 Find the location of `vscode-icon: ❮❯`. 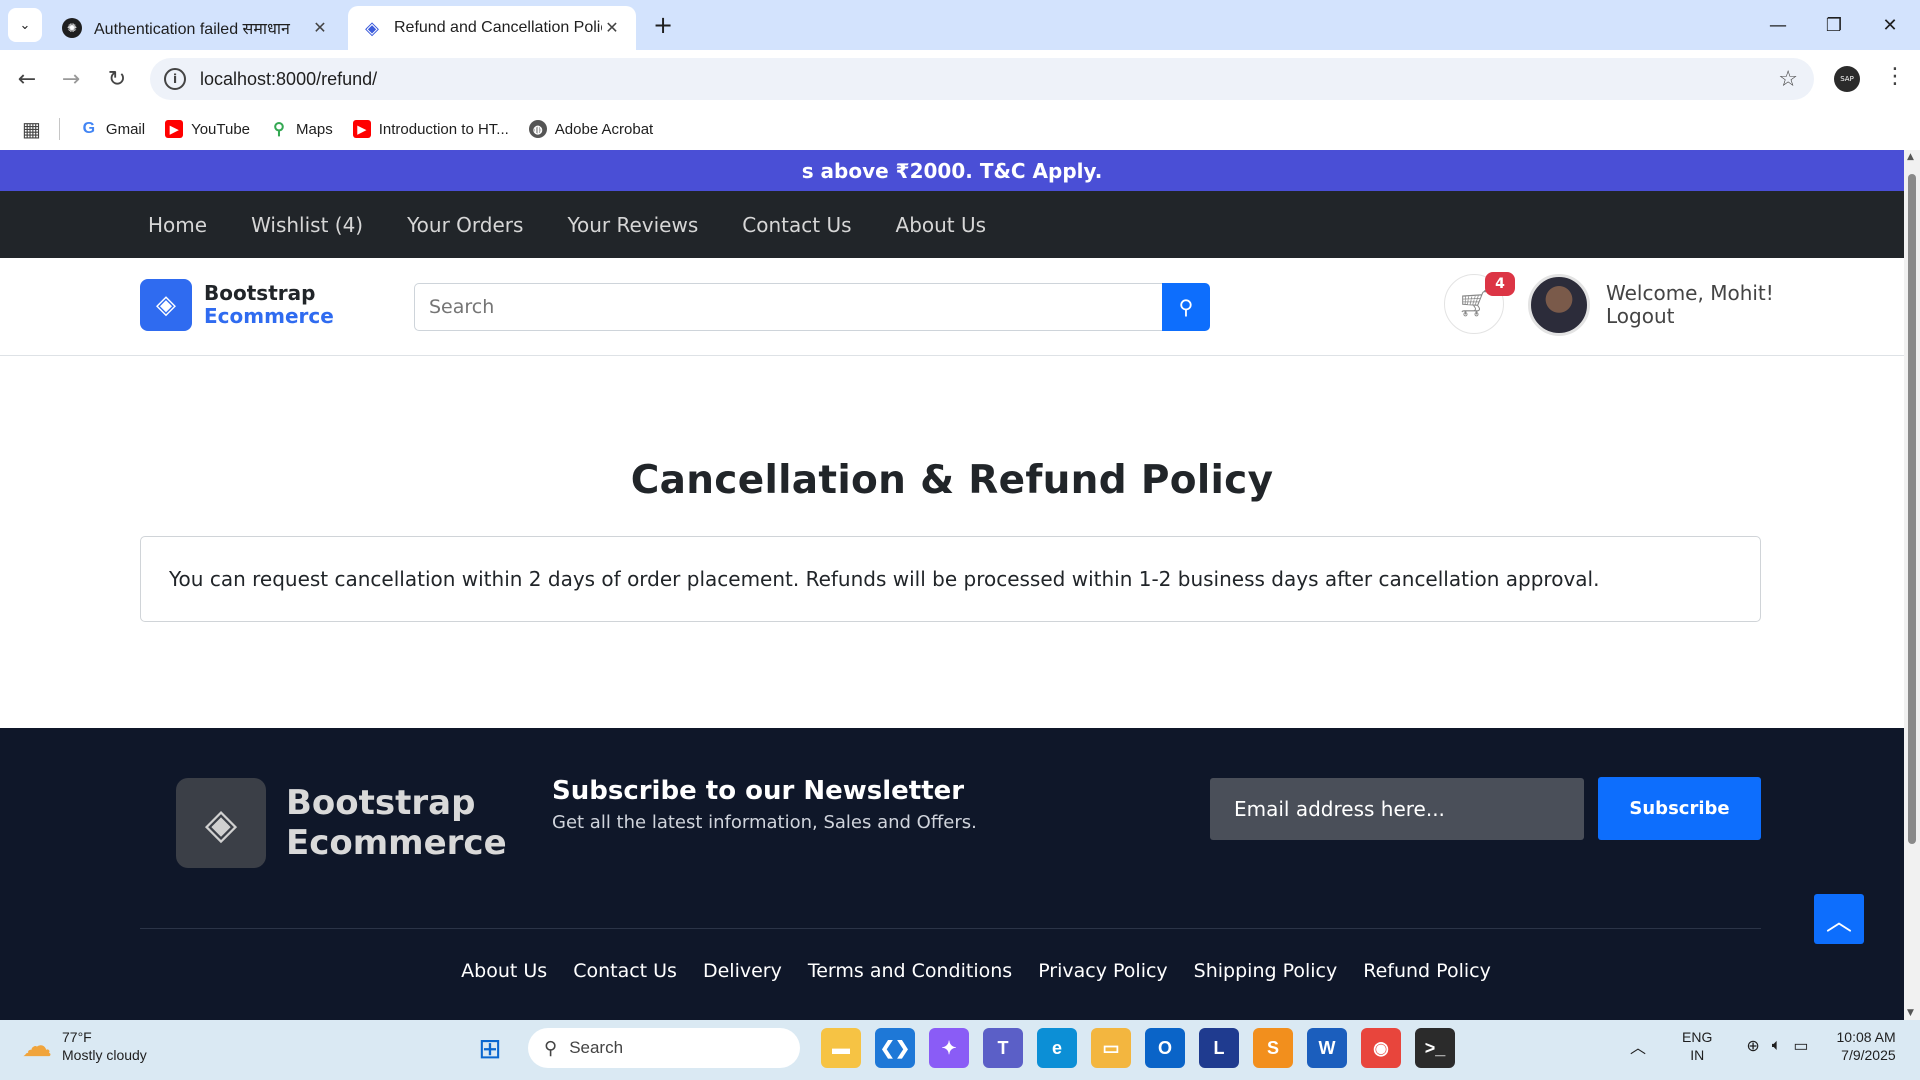

vscode-icon: ❮❯ is located at coordinates (895, 1048).